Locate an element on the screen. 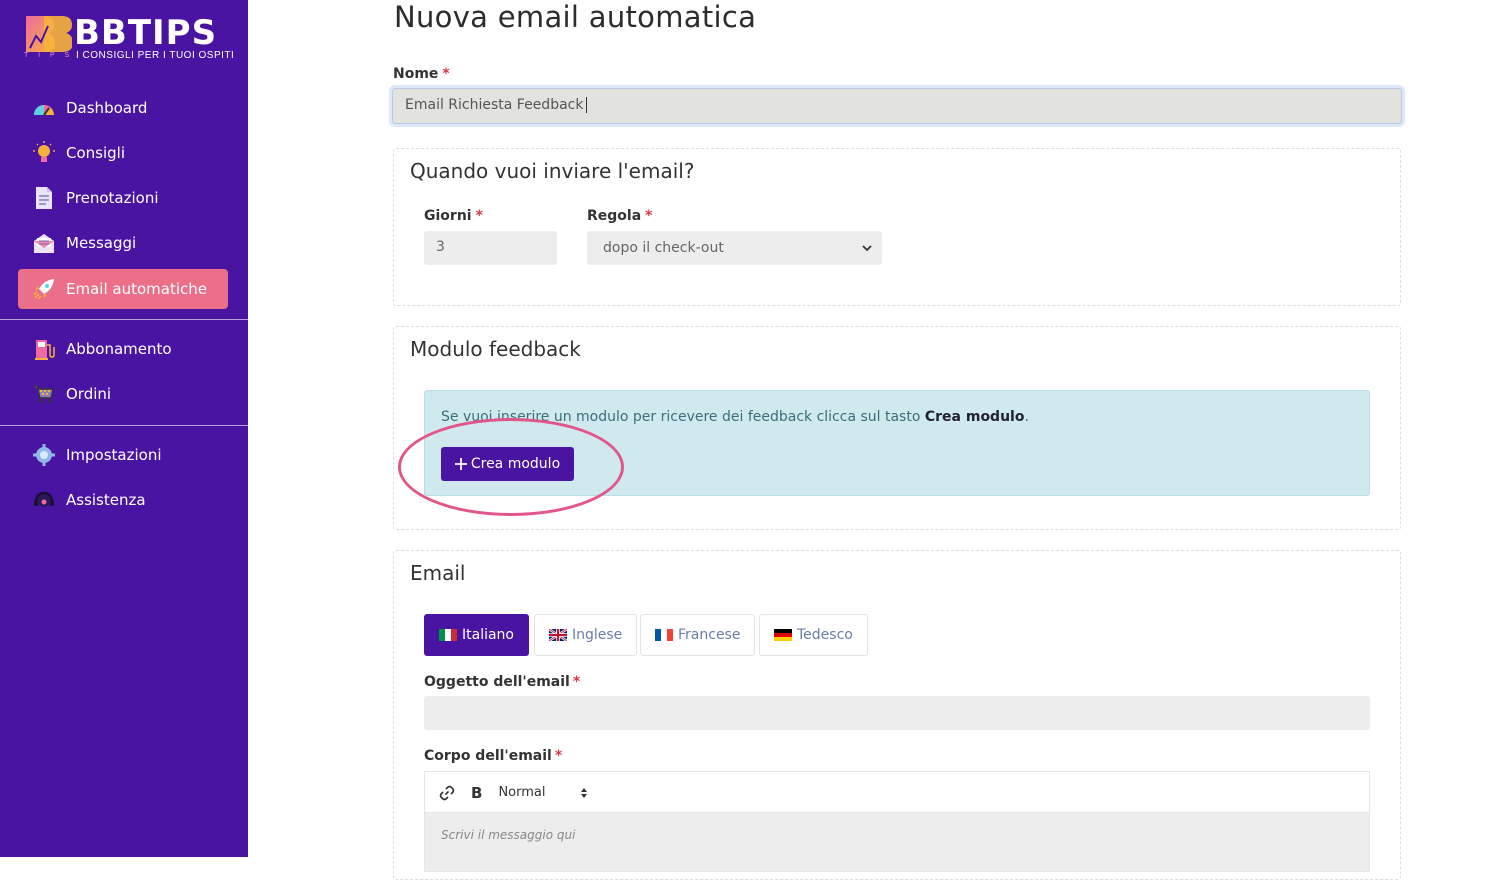 The width and height of the screenshot is (1491, 880). sidebar-item-label: Impostazioni is located at coordinates (114, 455).